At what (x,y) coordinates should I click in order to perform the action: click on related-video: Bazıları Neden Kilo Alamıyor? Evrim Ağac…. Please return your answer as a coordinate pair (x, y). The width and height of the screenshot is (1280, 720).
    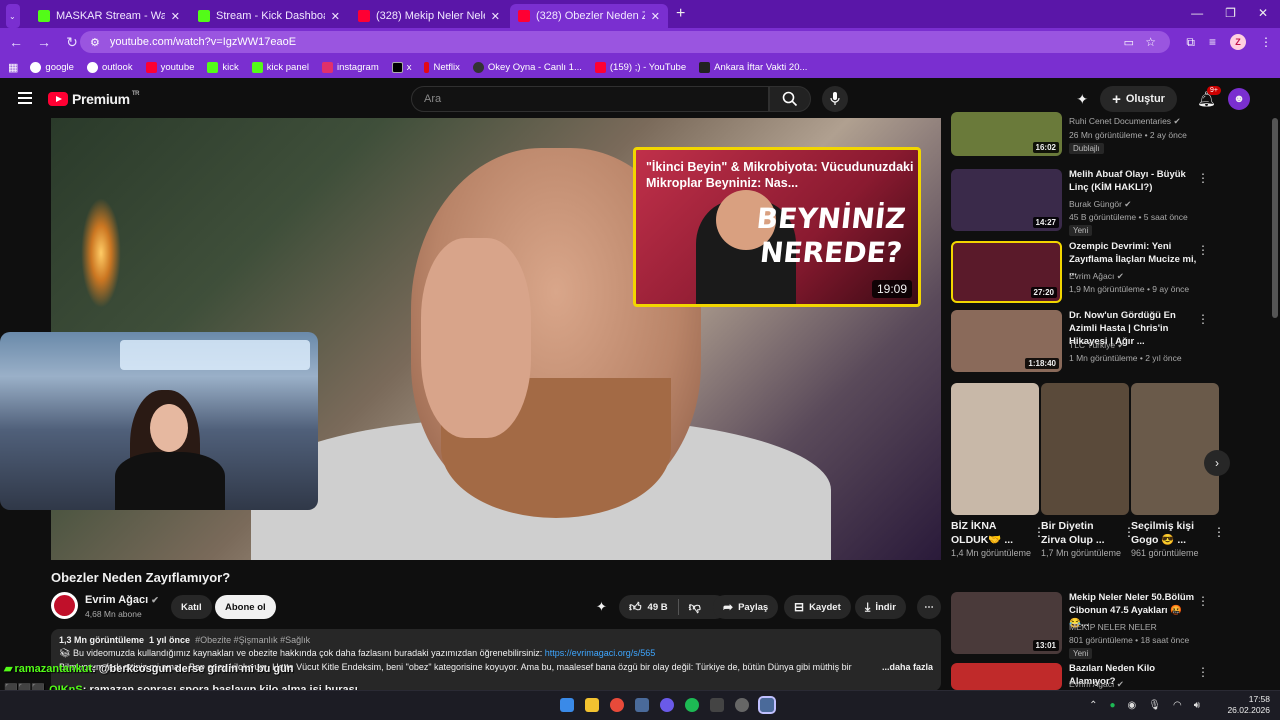
    Looking at the image, I should click on (1086, 678).